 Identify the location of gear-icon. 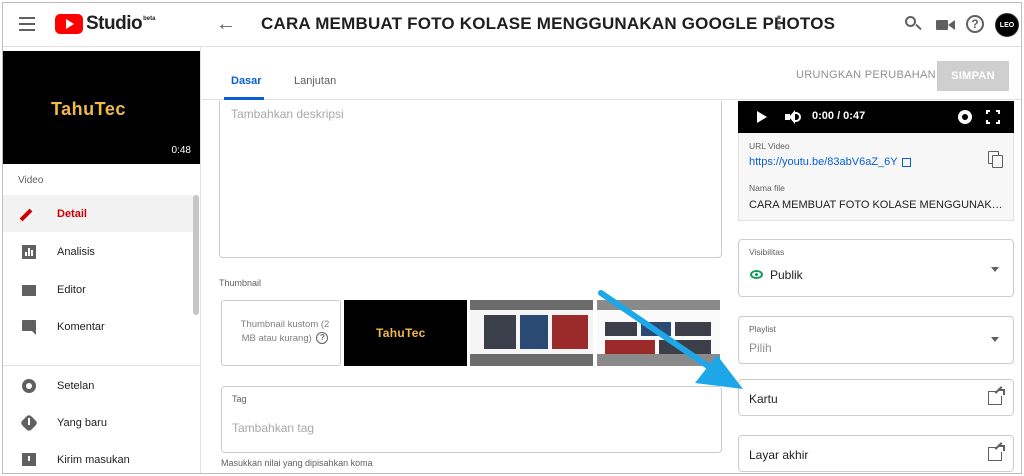
(29, 386).